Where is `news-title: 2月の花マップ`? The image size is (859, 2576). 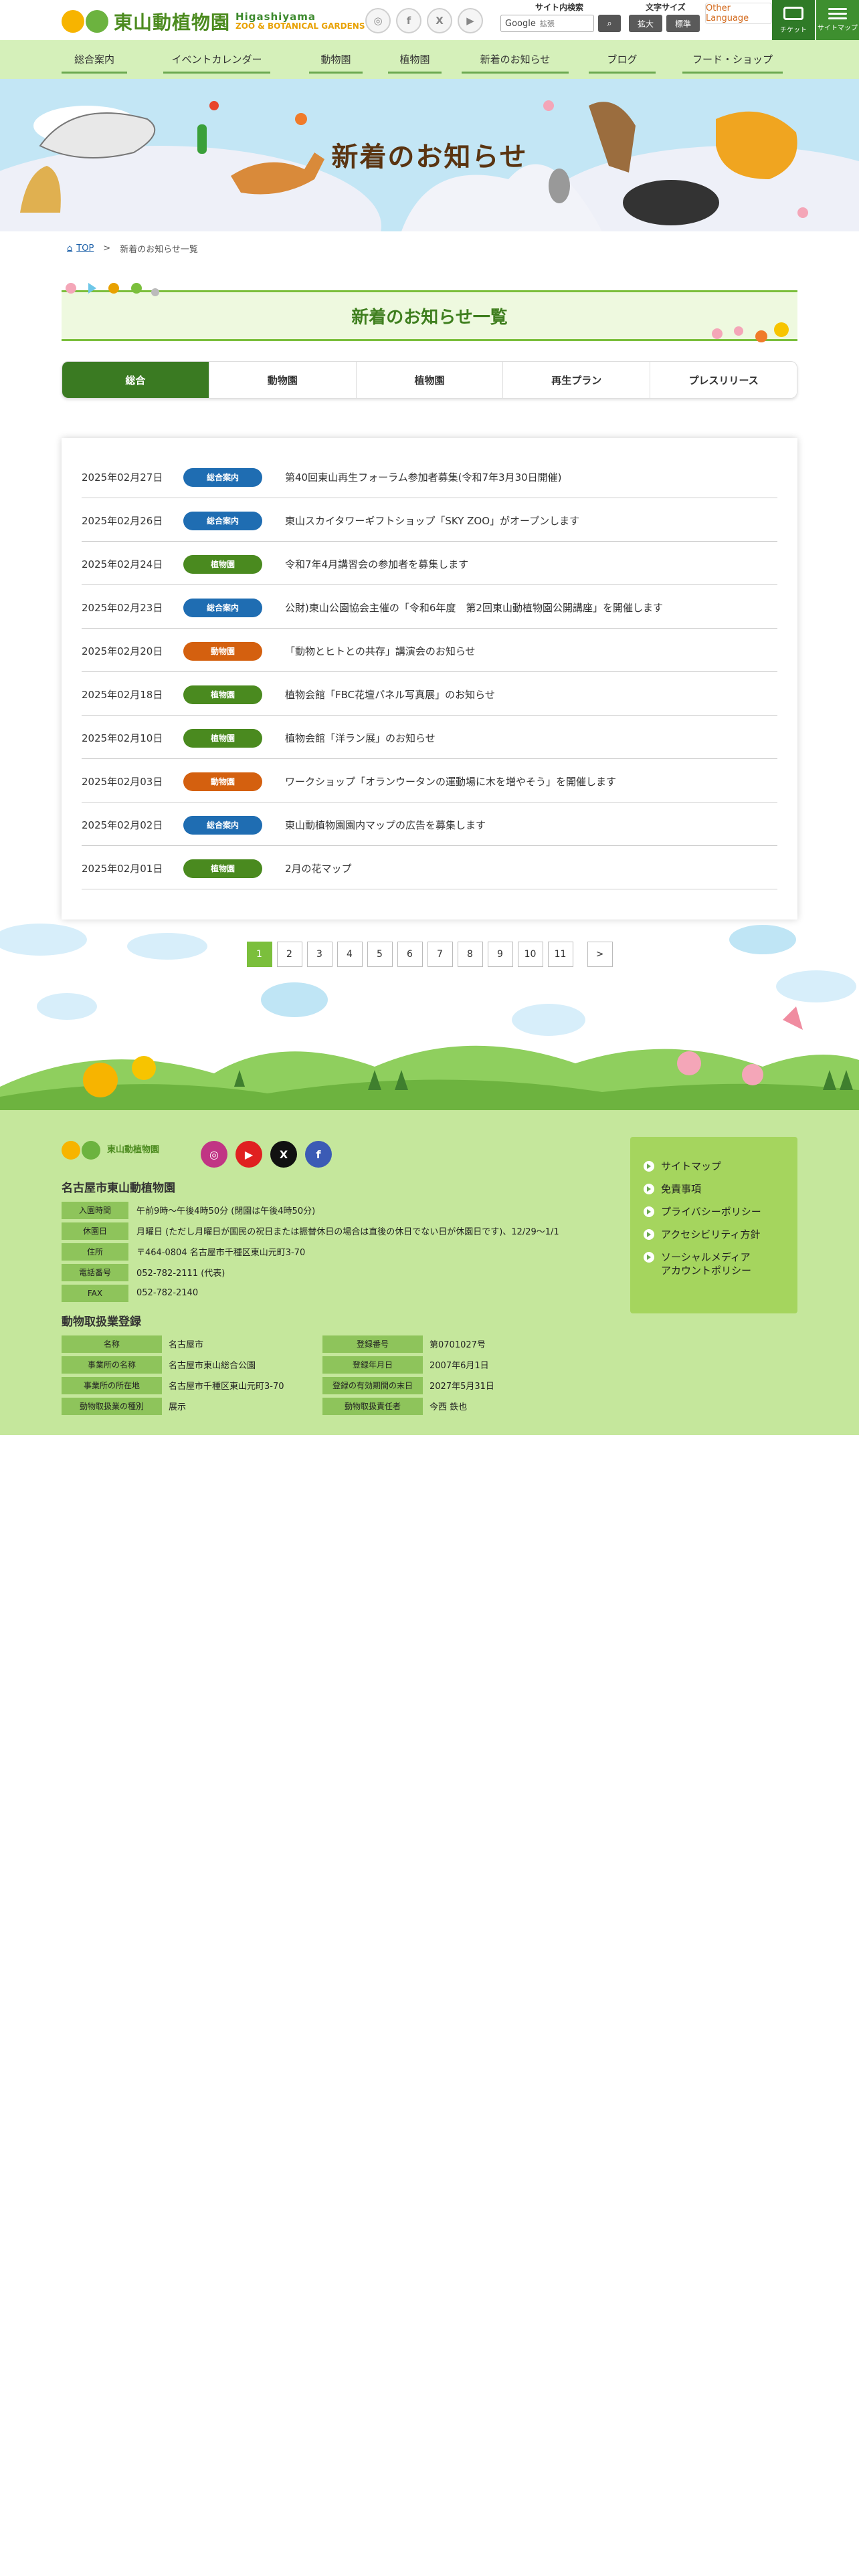 news-title: 2月の花マップ is located at coordinates (318, 868).